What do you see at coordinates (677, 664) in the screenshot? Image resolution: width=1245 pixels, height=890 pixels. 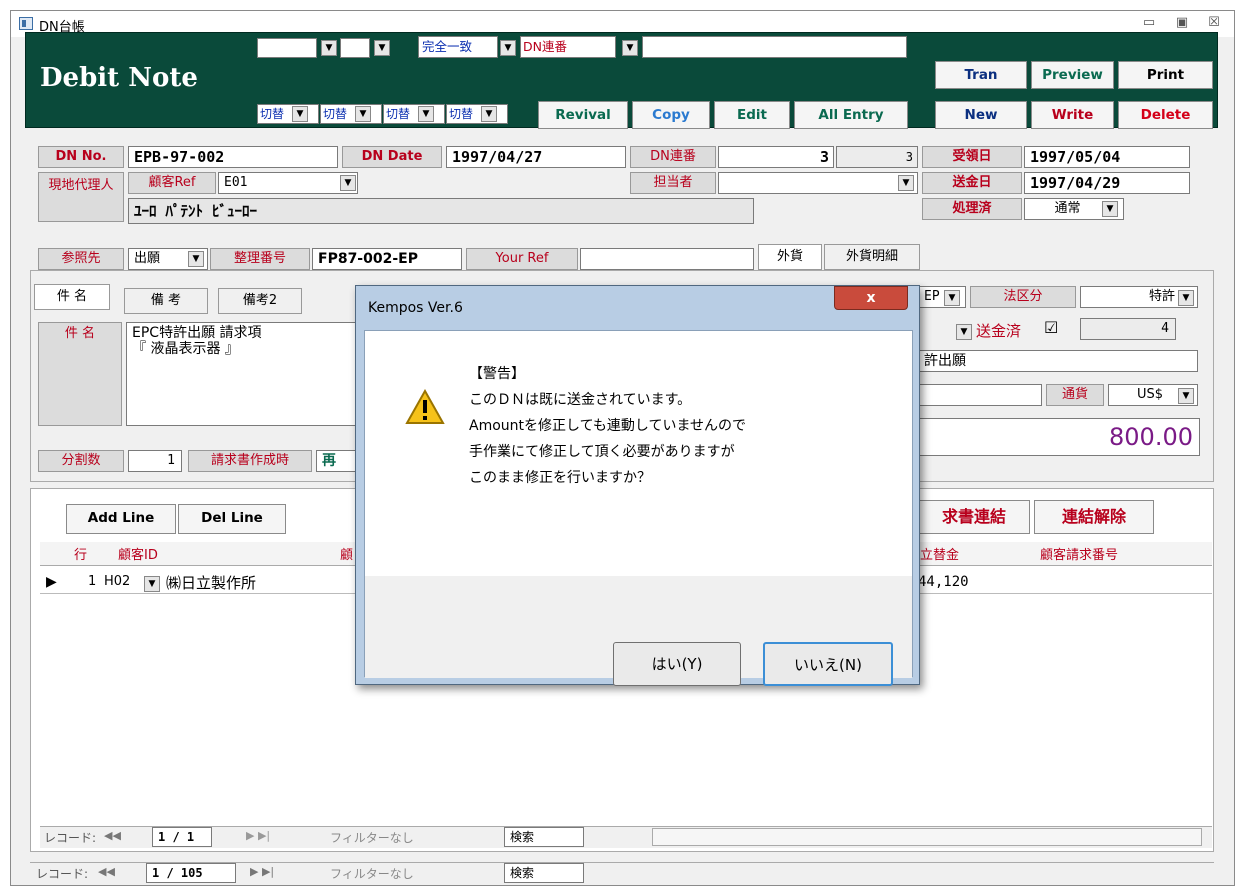 I see `yes-button: はい(Y)` at bounding box center [677, 664].